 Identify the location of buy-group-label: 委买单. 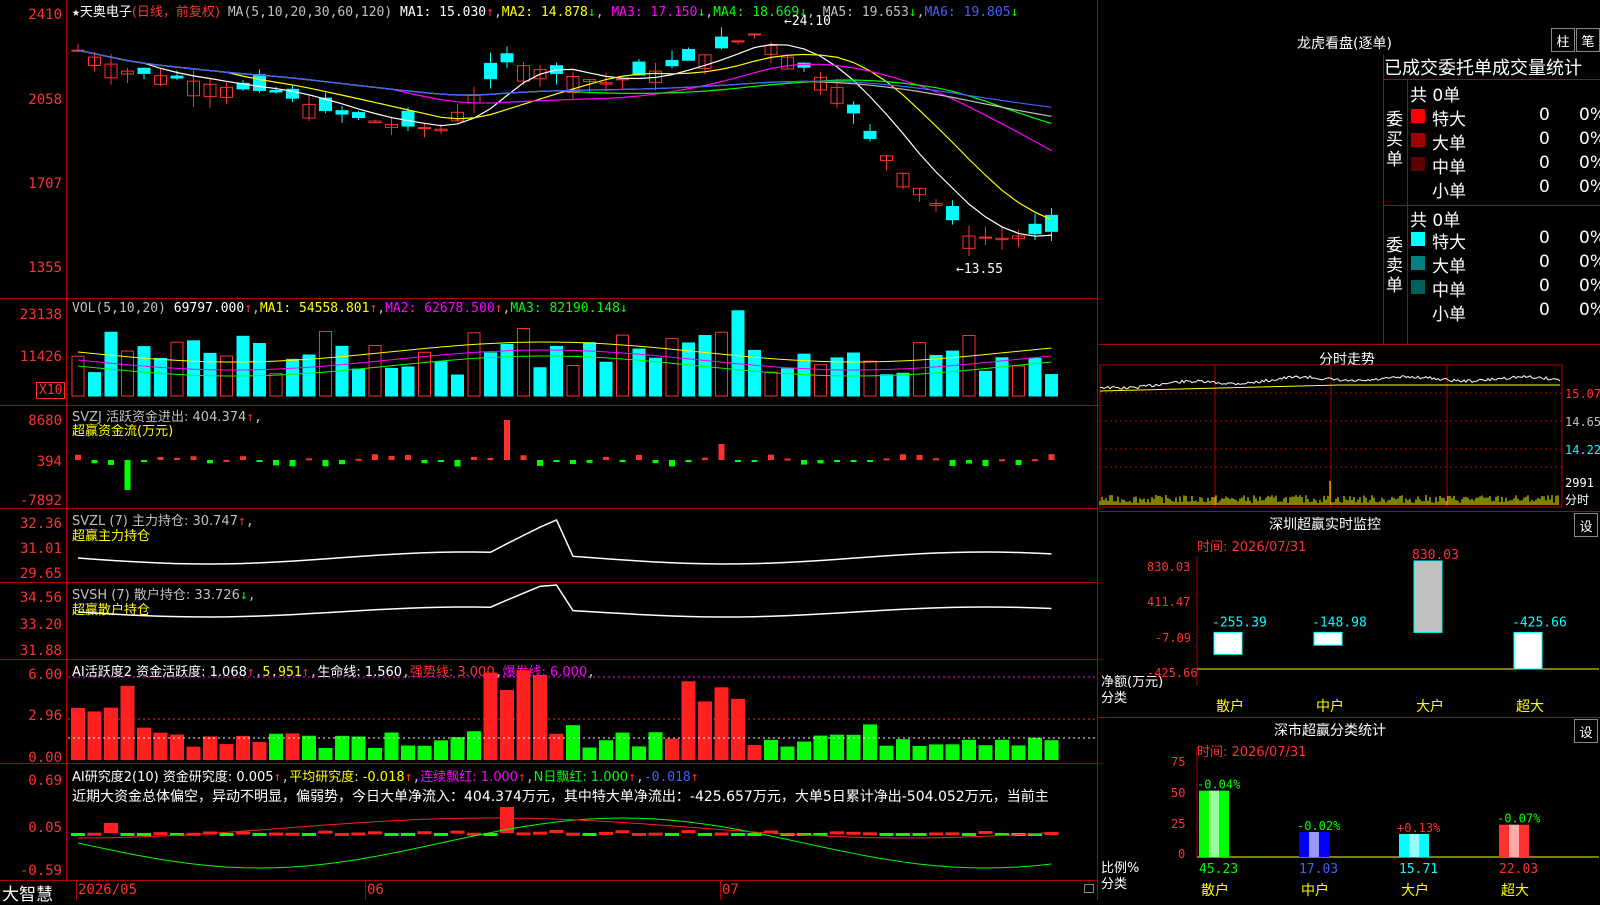
(1394, 140).